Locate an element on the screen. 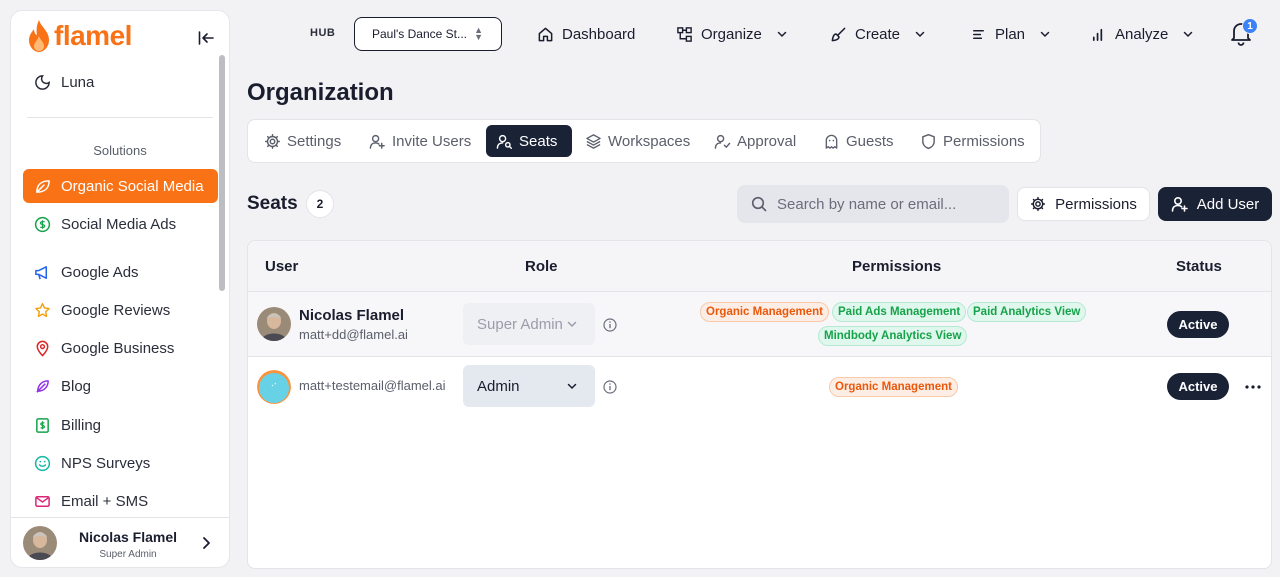 Image resolution: width=1280 pixels, height=577 pixels. star-icon is located at coordinates (42, 310).